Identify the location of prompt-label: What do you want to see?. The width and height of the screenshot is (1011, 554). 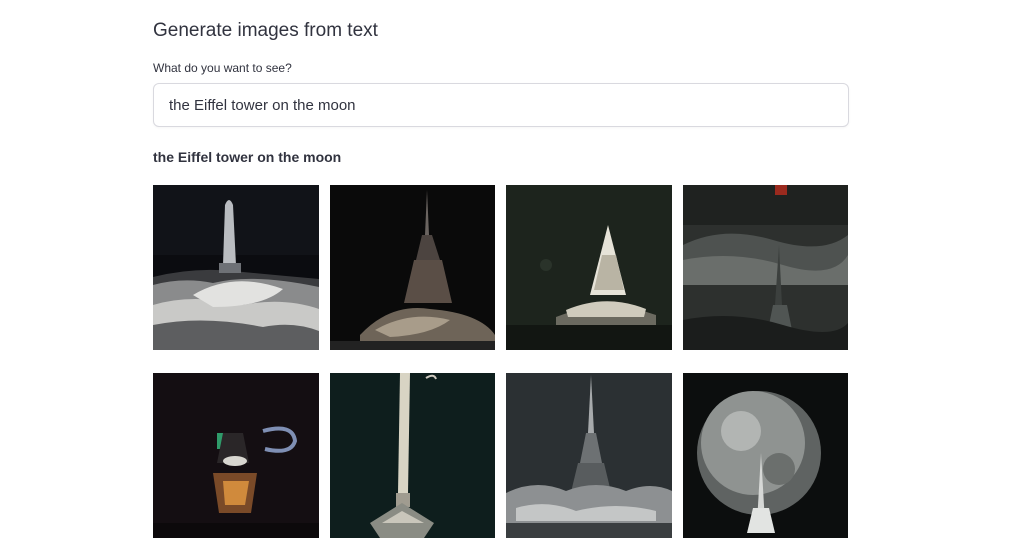
(222, 68).